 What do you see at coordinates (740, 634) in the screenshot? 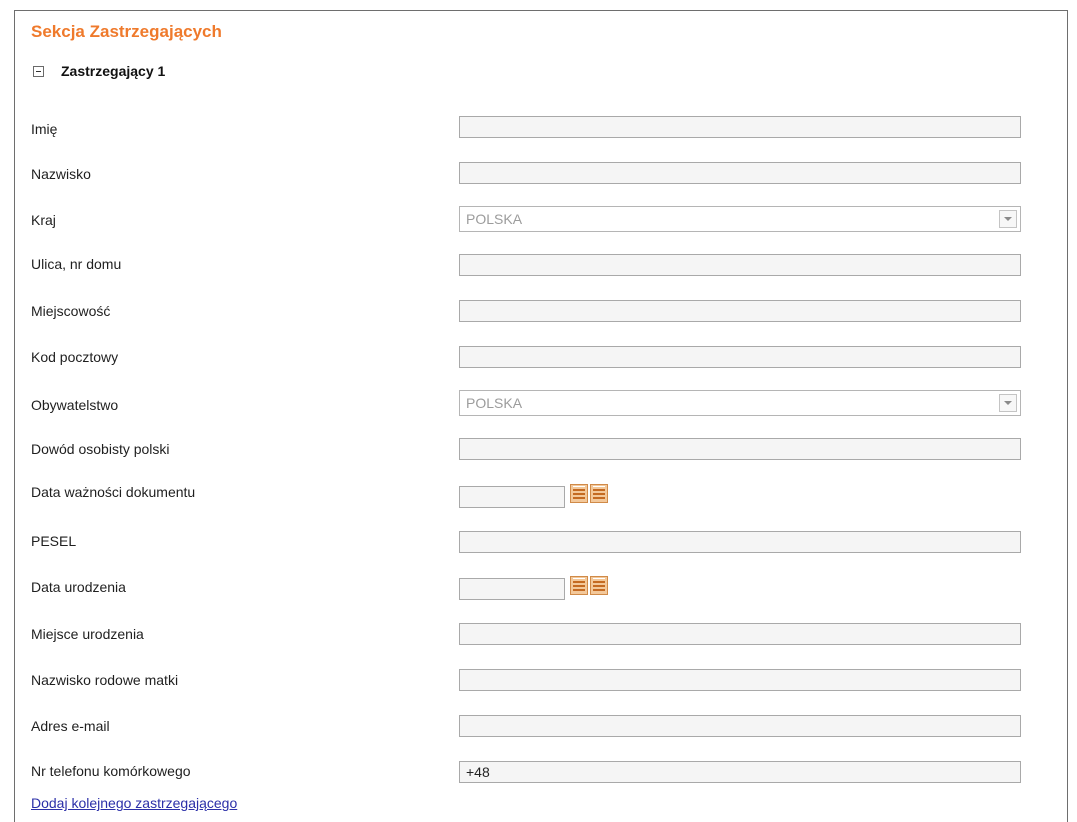
I see `miejsce-urodzenia-input` at bounding box center [740, 634].